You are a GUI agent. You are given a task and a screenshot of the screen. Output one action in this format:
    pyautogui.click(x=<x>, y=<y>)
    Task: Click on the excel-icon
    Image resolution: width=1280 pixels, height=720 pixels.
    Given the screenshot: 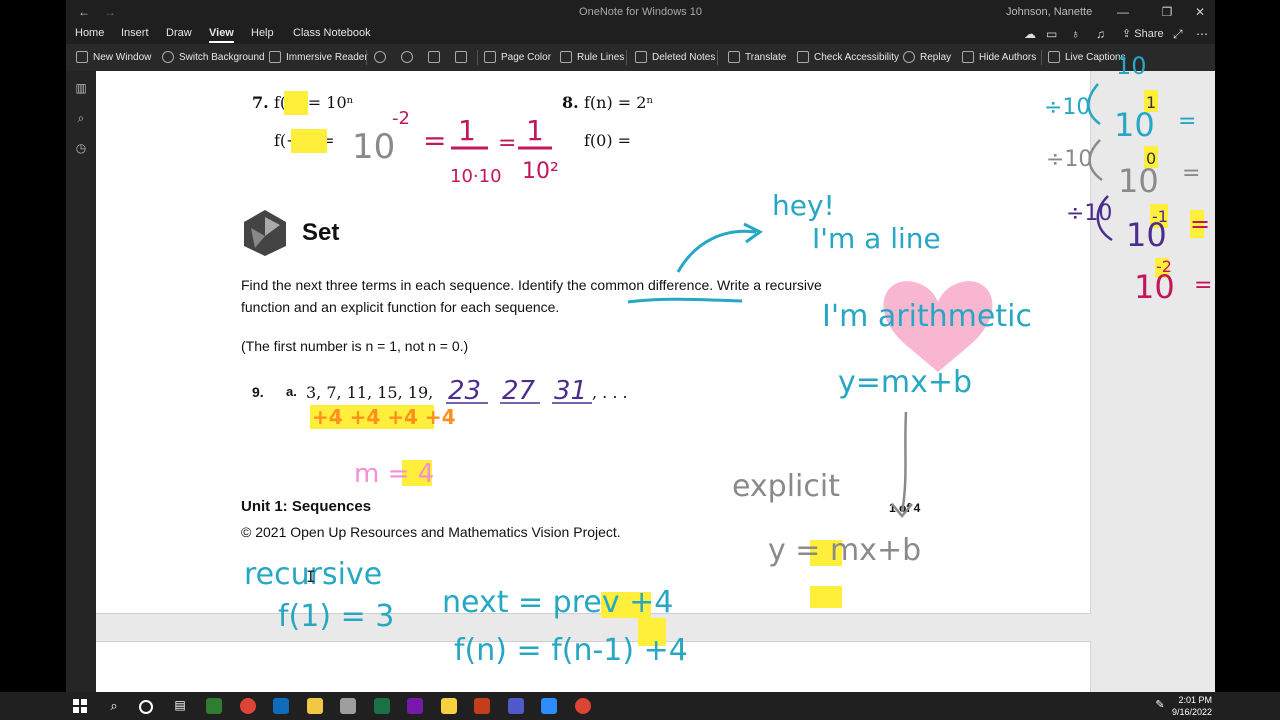 What is the action you would take?
    pyautogui.click(x=382, y=706)
    